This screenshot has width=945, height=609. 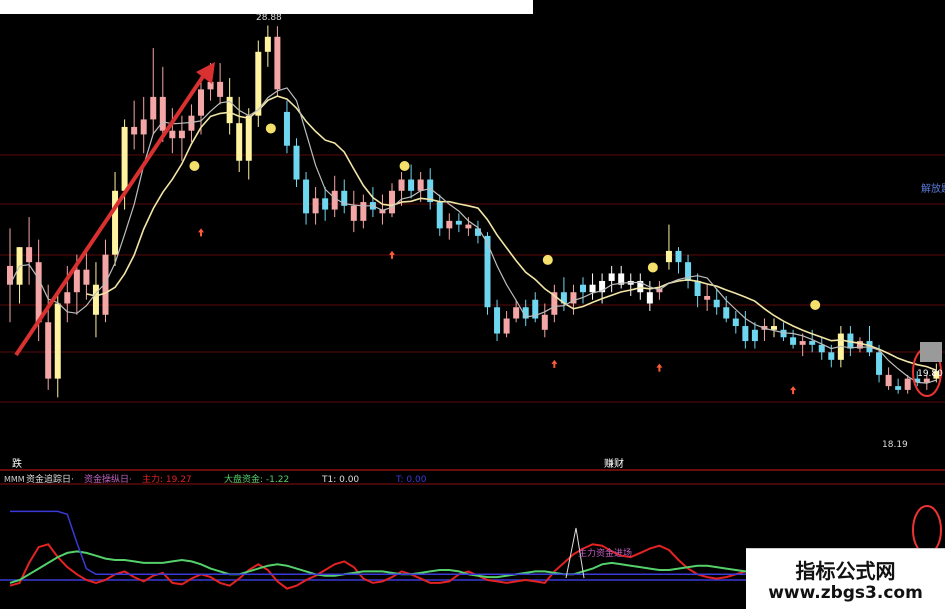 I want to click on osc-peak-label: 主力资金进场, so click(x=605, y=553).